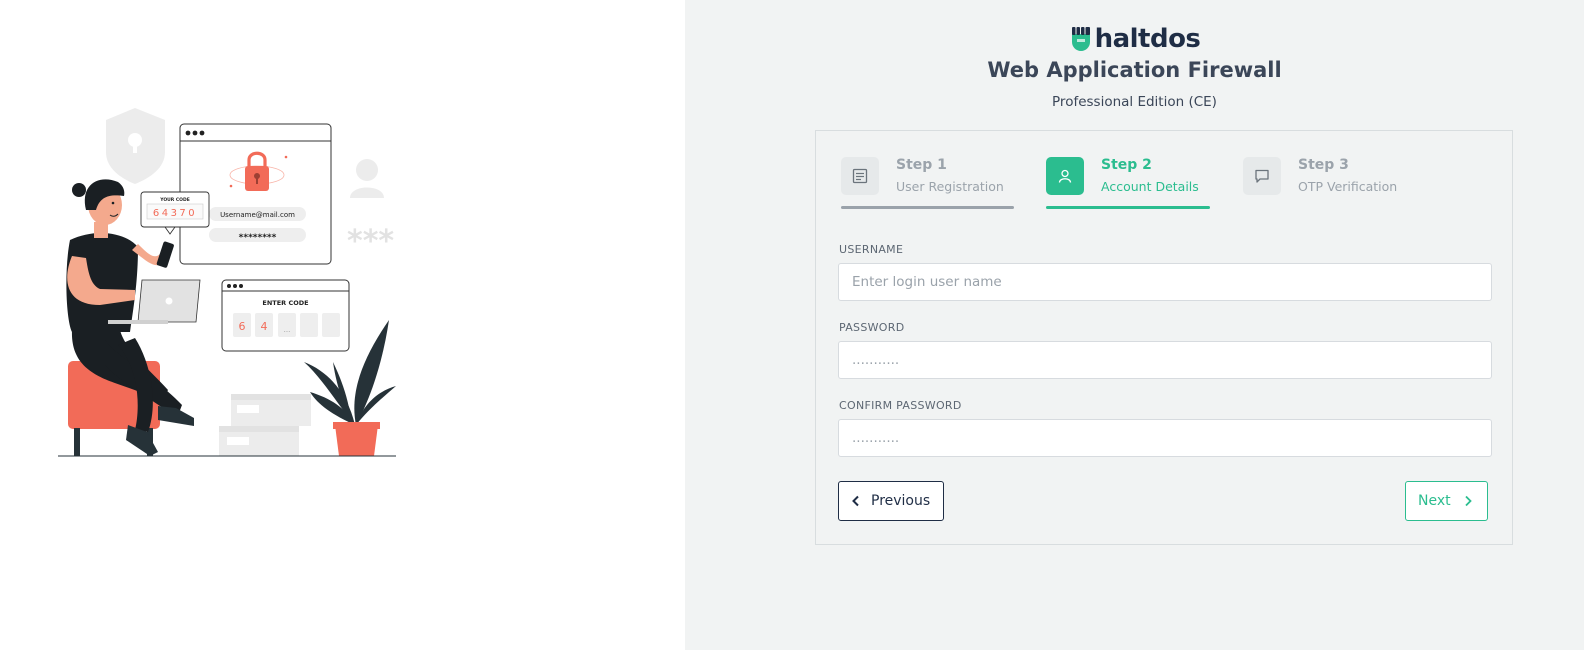 Image resolution: width=1584 pixels, height=654 pixels. I want to click on logo-text: haltdos, so click(1147, 39).